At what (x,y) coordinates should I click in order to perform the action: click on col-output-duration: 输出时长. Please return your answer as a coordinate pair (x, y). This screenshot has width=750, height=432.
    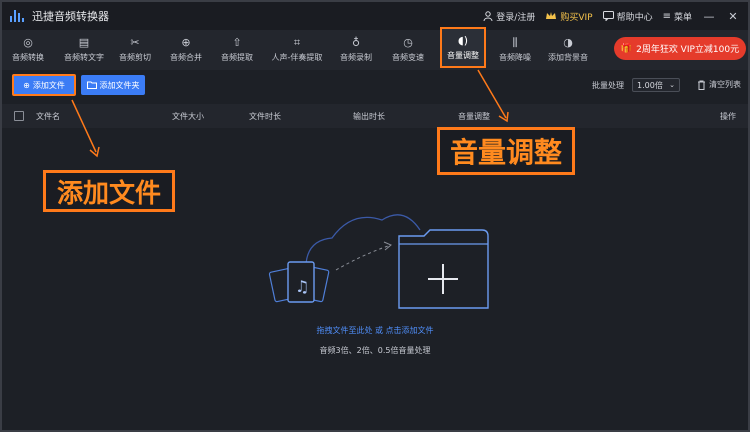
    Looking at the image, I should click on (369, 116).